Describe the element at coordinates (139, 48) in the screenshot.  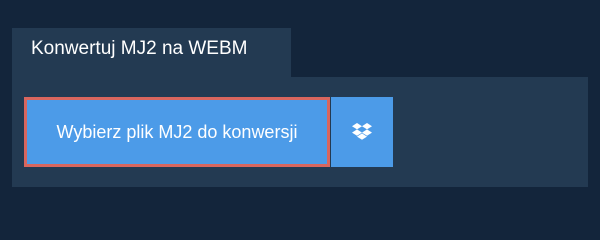
I see `tab-title: Konwertuj MJ2 na WEBM` at that location.